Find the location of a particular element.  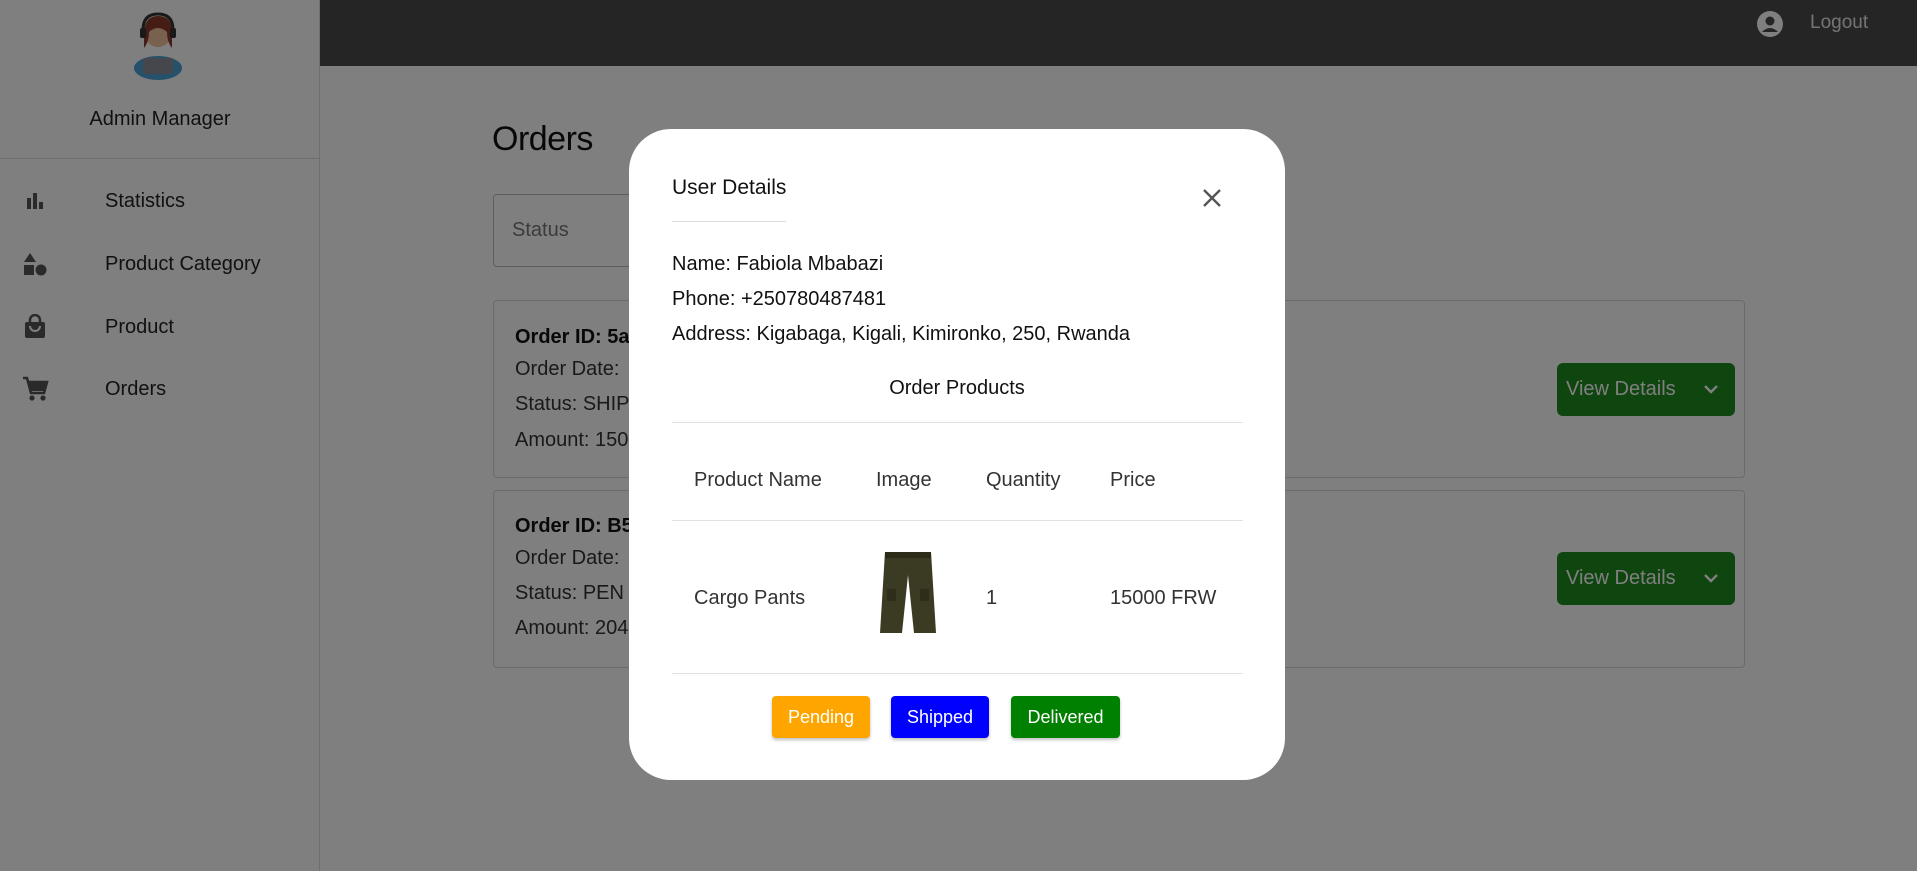

header-divider is located at coordinates (957, 520).